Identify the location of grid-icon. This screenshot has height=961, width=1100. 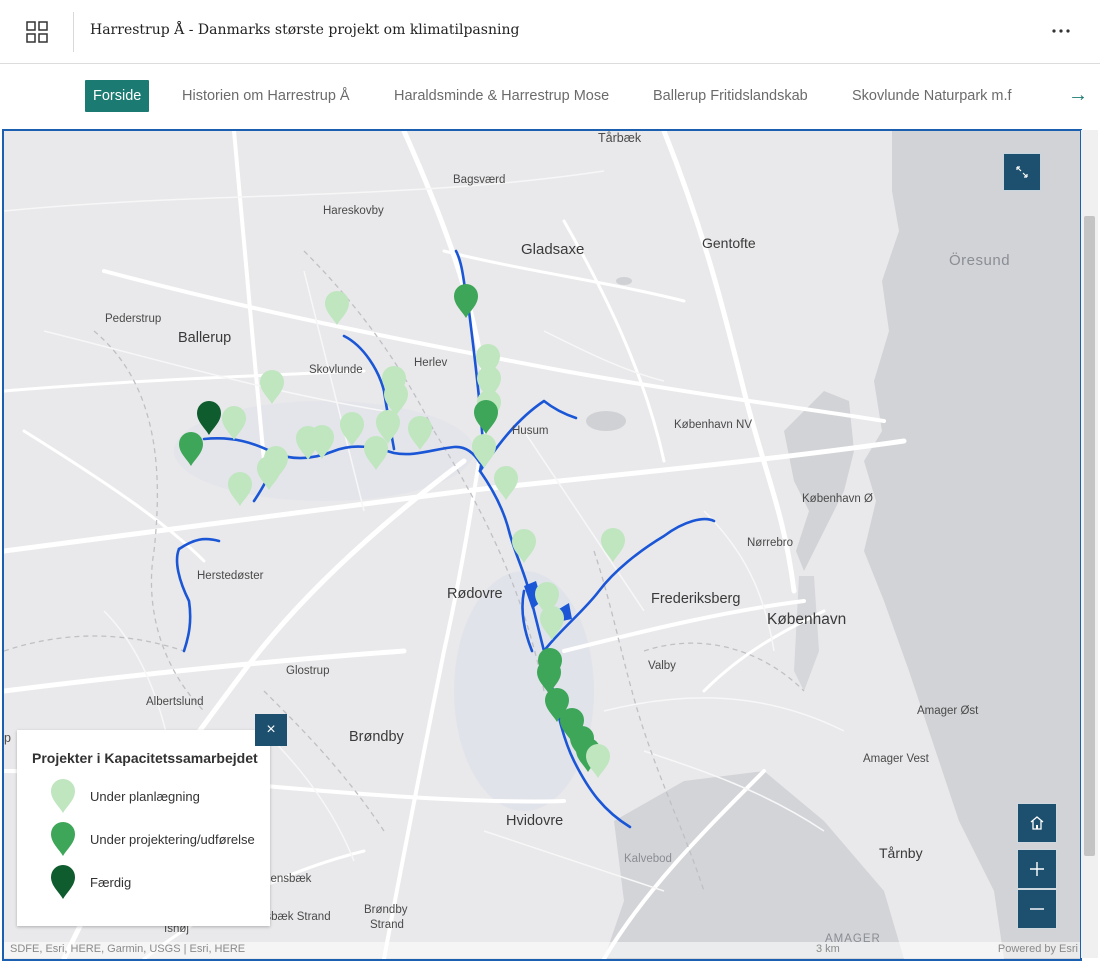
(37, 32).